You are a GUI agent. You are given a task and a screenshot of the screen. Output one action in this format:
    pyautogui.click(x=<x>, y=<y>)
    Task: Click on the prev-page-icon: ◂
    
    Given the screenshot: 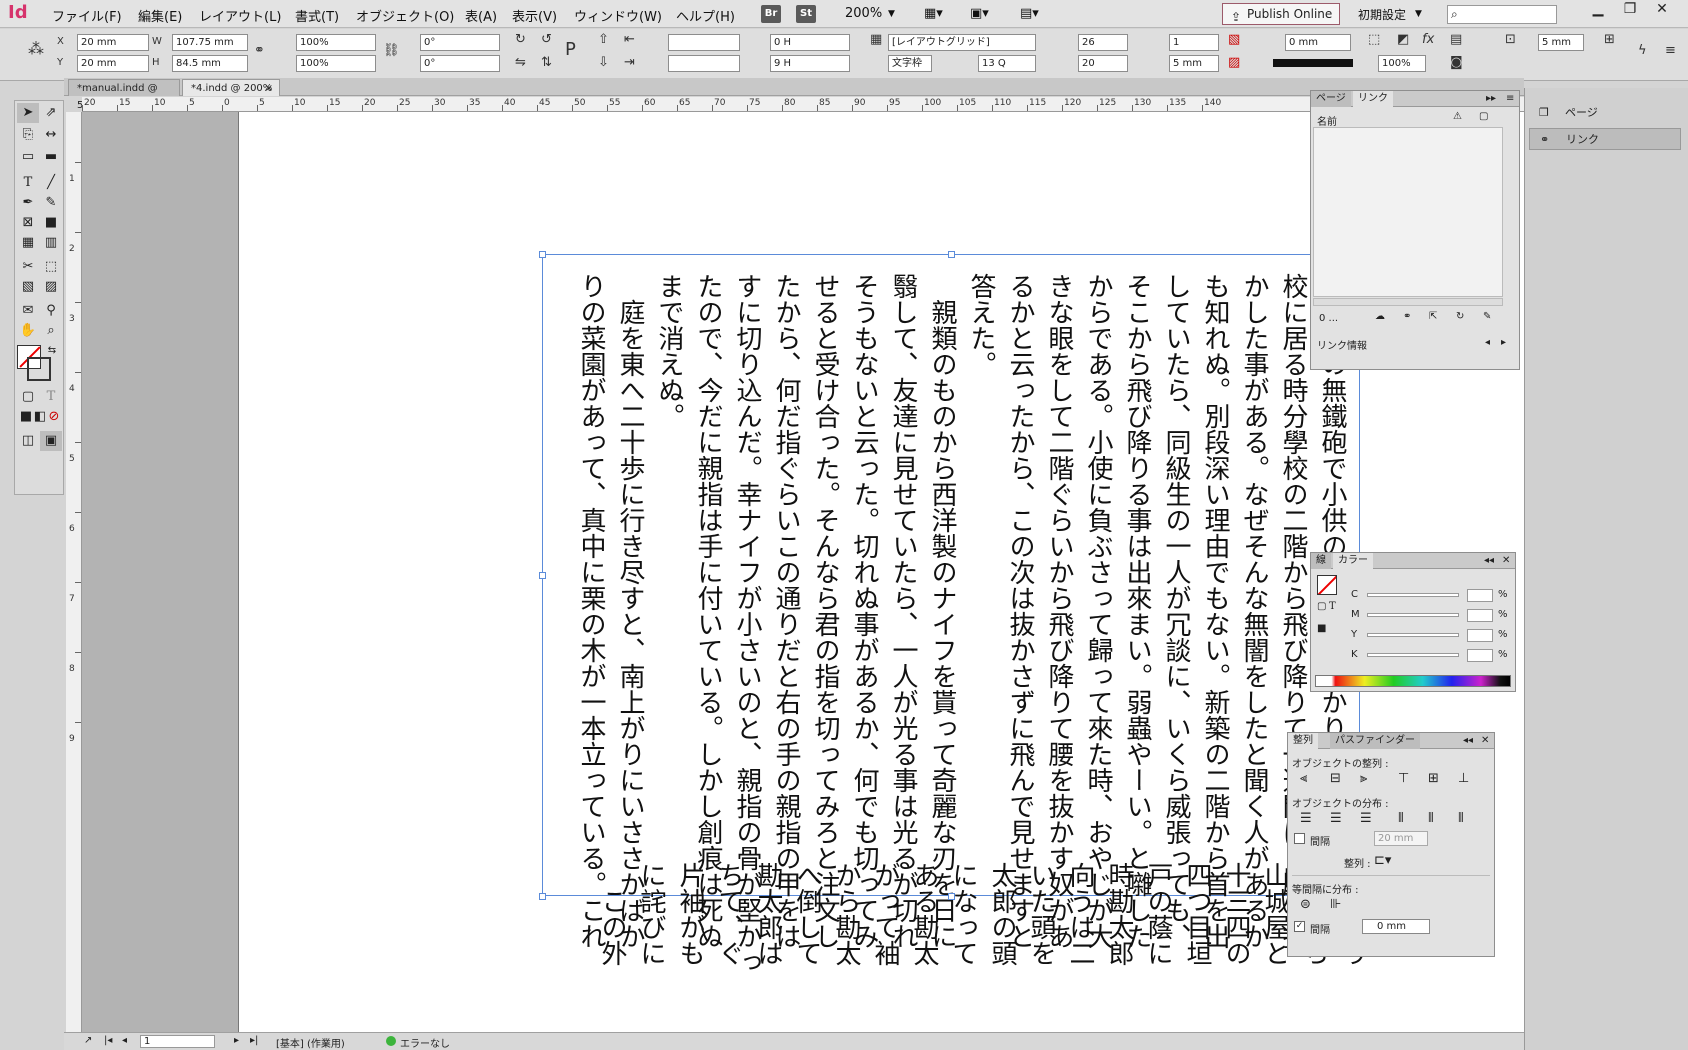 What is the action you would take?
    pyautogui.click(x=124, y=1040)
    